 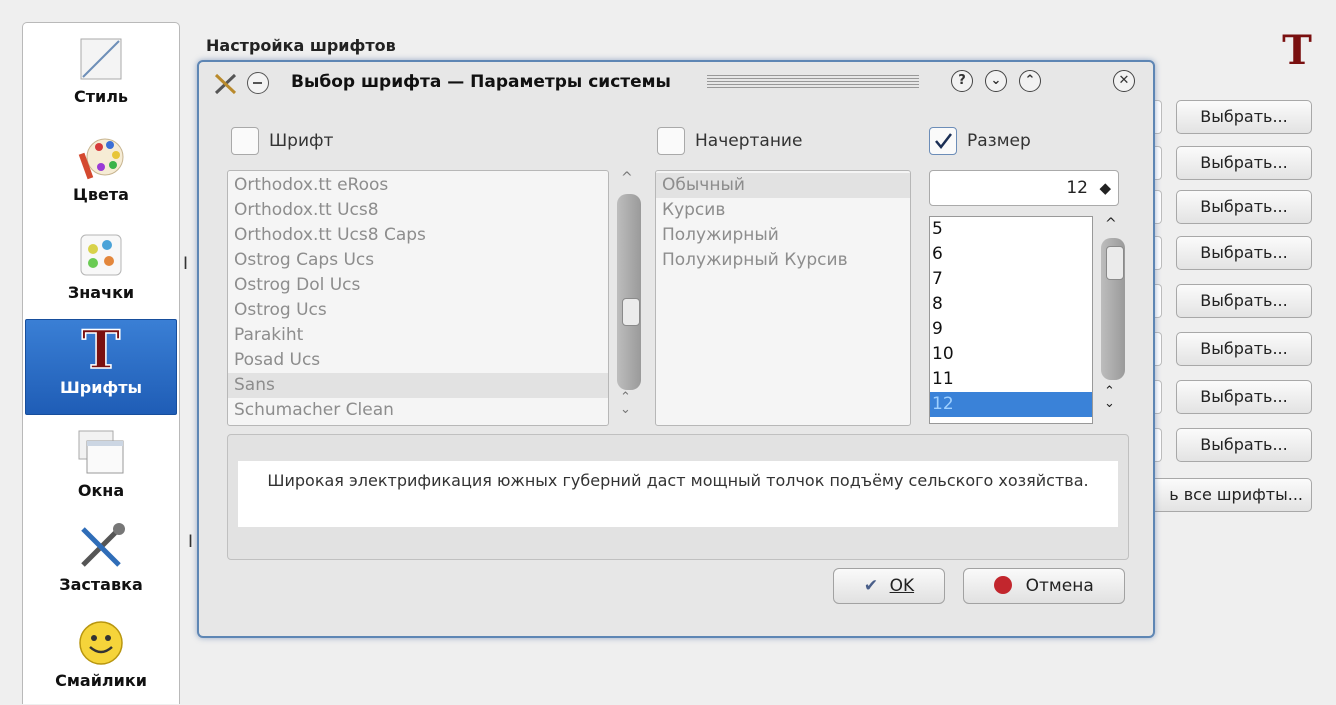 I want to click on ok-button: ✔ OK, so click(x=889, y=586).